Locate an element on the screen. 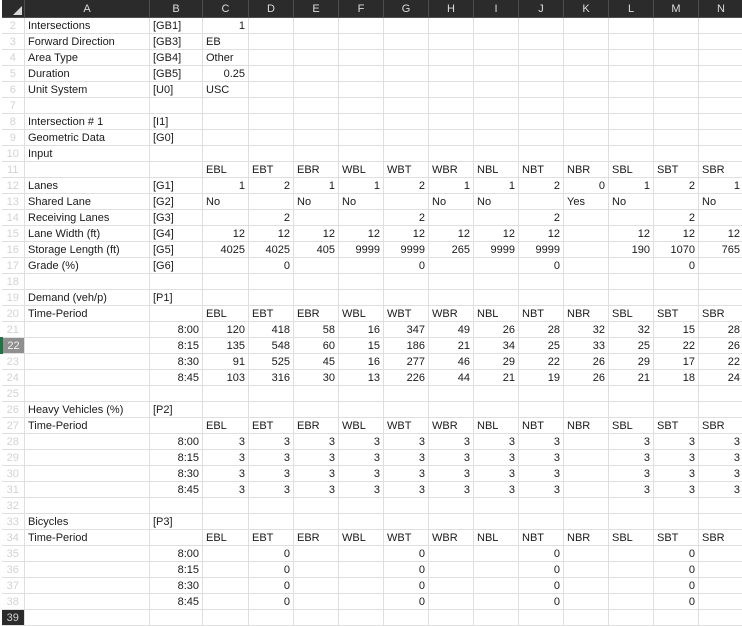 The height and width of the screenshot is (626, 742). heavy-vehicles-value-wbt: 3 is located at coordinates (406, 474).